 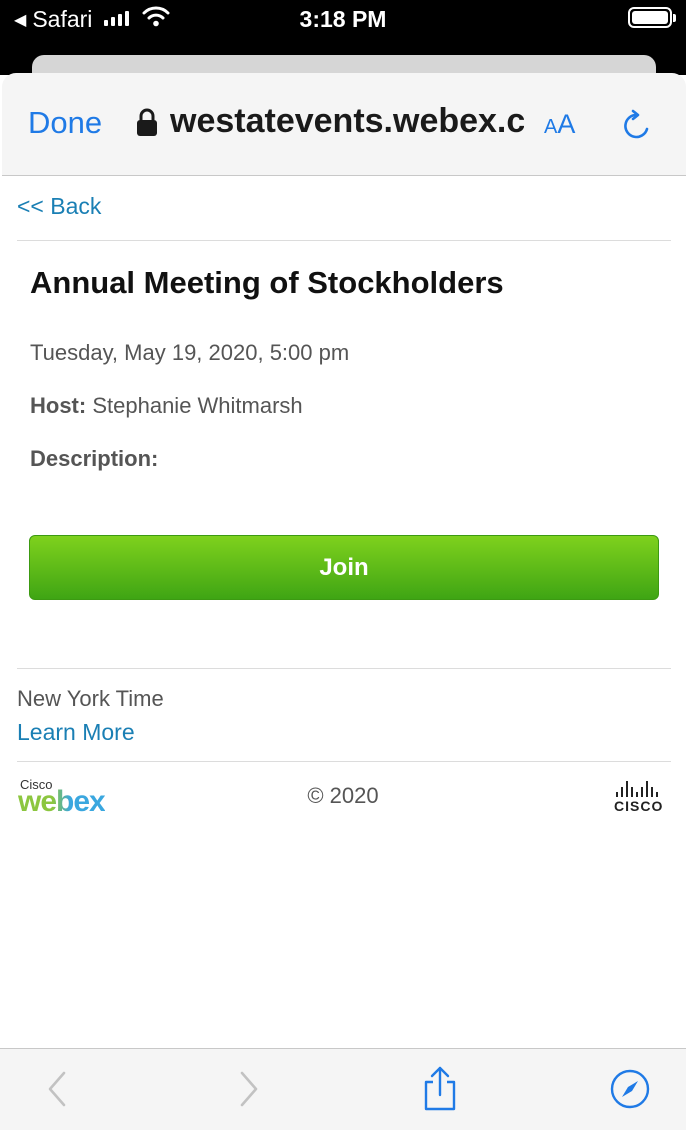 What do you see at coordinates (637, 126) in the screenshot?
I see `reload-icon` at bounding box center [637, 126].